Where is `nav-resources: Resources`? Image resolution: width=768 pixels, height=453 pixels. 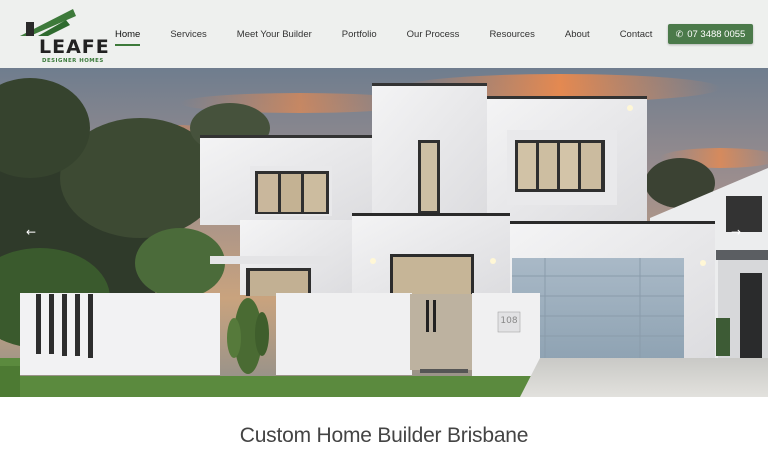 nav-resources: Resources is located at coordinates (511, 34).